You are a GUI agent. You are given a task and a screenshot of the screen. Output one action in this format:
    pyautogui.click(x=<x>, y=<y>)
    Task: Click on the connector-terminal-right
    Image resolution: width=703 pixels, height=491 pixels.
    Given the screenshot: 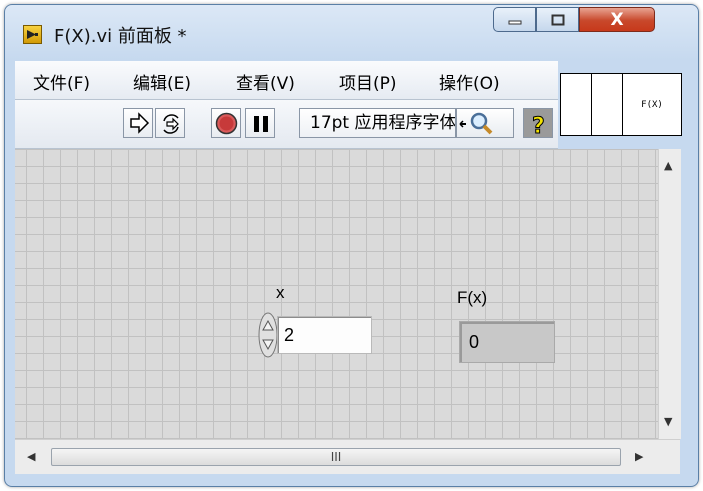 What is the action you would take?
    pyautogui.click(x=607, y=104)
    